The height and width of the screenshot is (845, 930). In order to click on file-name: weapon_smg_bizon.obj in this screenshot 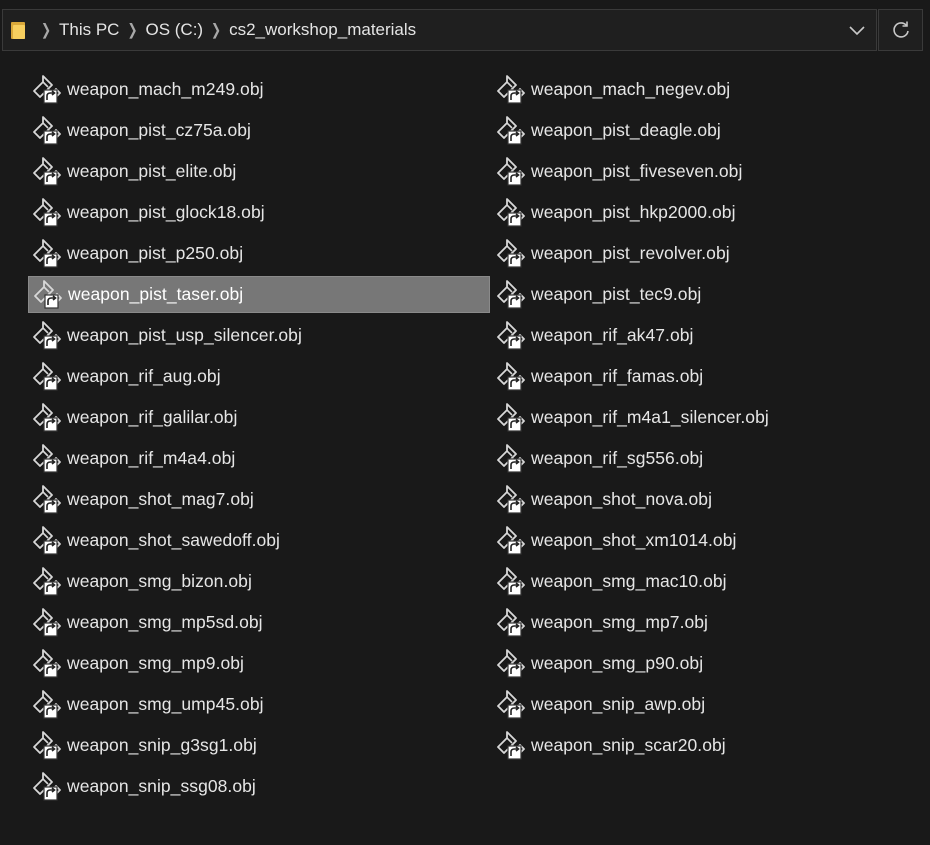, I will do `click(159, 581)`.